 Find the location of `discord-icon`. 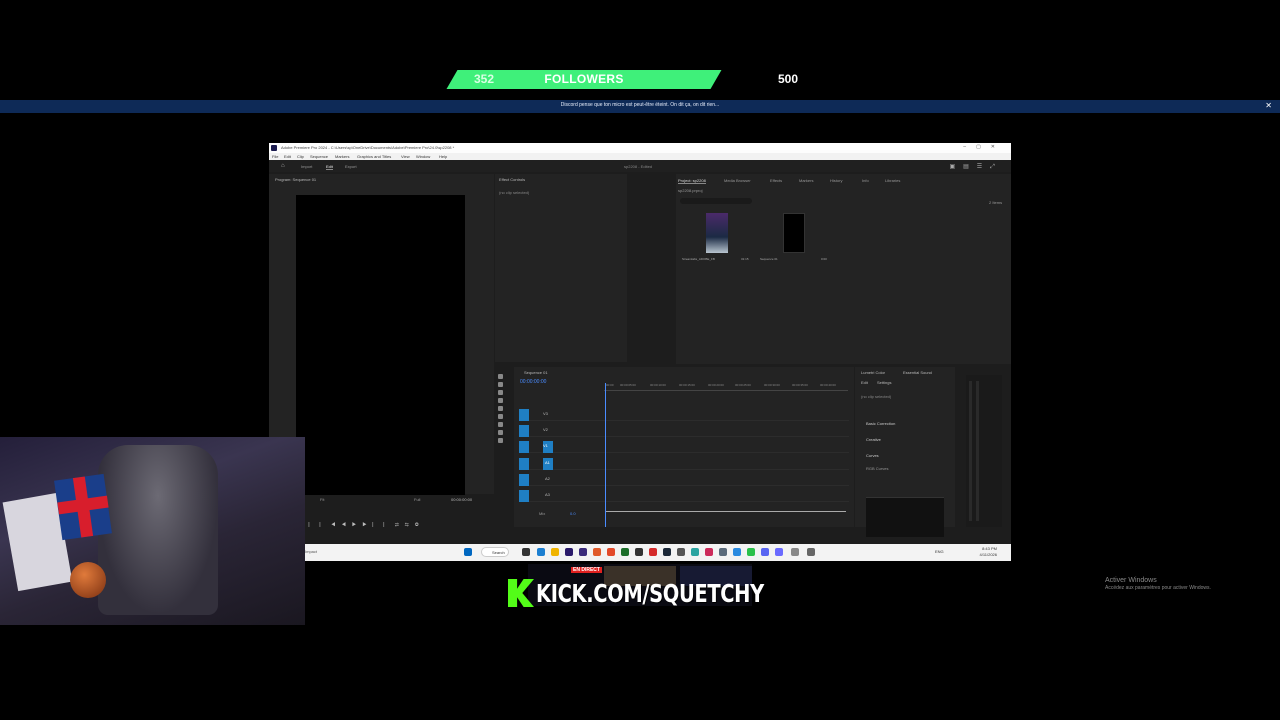

discord-icon is located at coordinates (765, 552).